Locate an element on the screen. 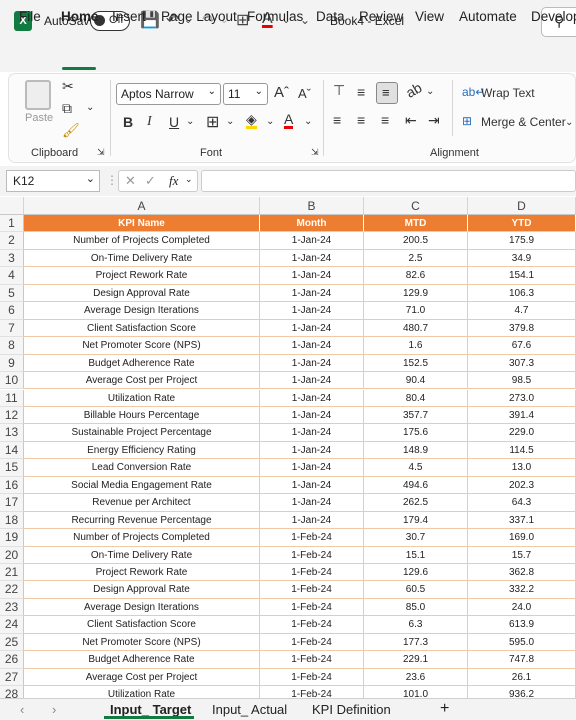  table-cell: 106.3 is located at coordinates (522, 293).